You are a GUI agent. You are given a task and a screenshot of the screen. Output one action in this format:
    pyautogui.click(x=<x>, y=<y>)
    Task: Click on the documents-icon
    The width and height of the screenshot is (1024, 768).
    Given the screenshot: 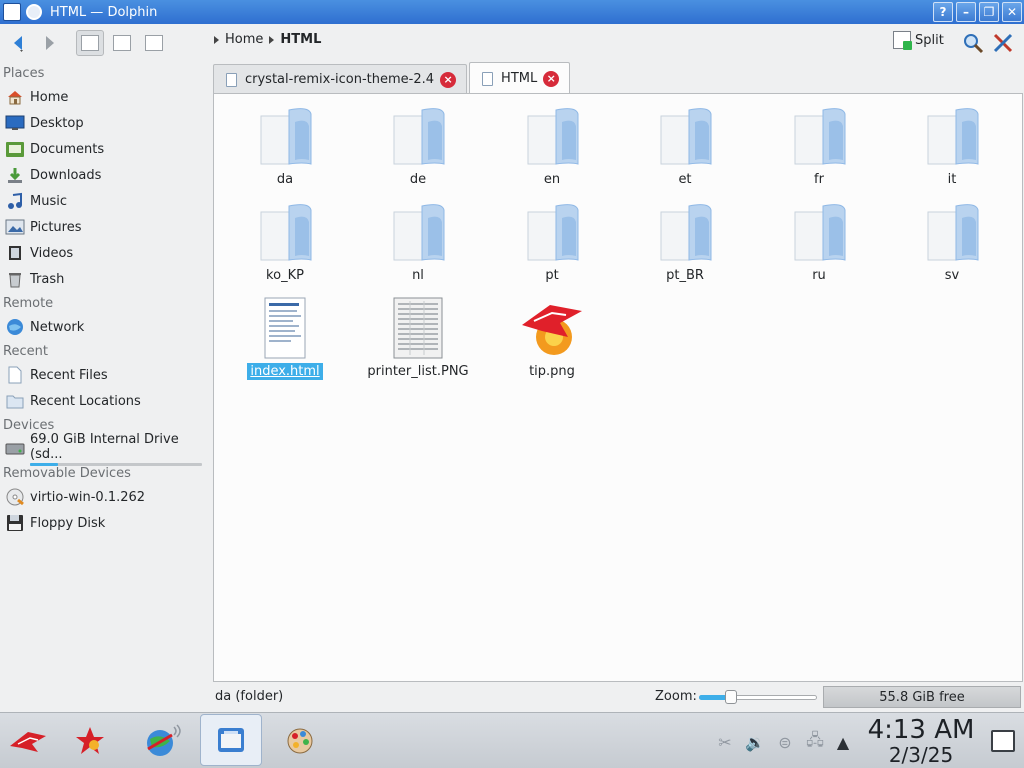 What is the action you would take?
    pyautogui.click(x=15, y=149)
    